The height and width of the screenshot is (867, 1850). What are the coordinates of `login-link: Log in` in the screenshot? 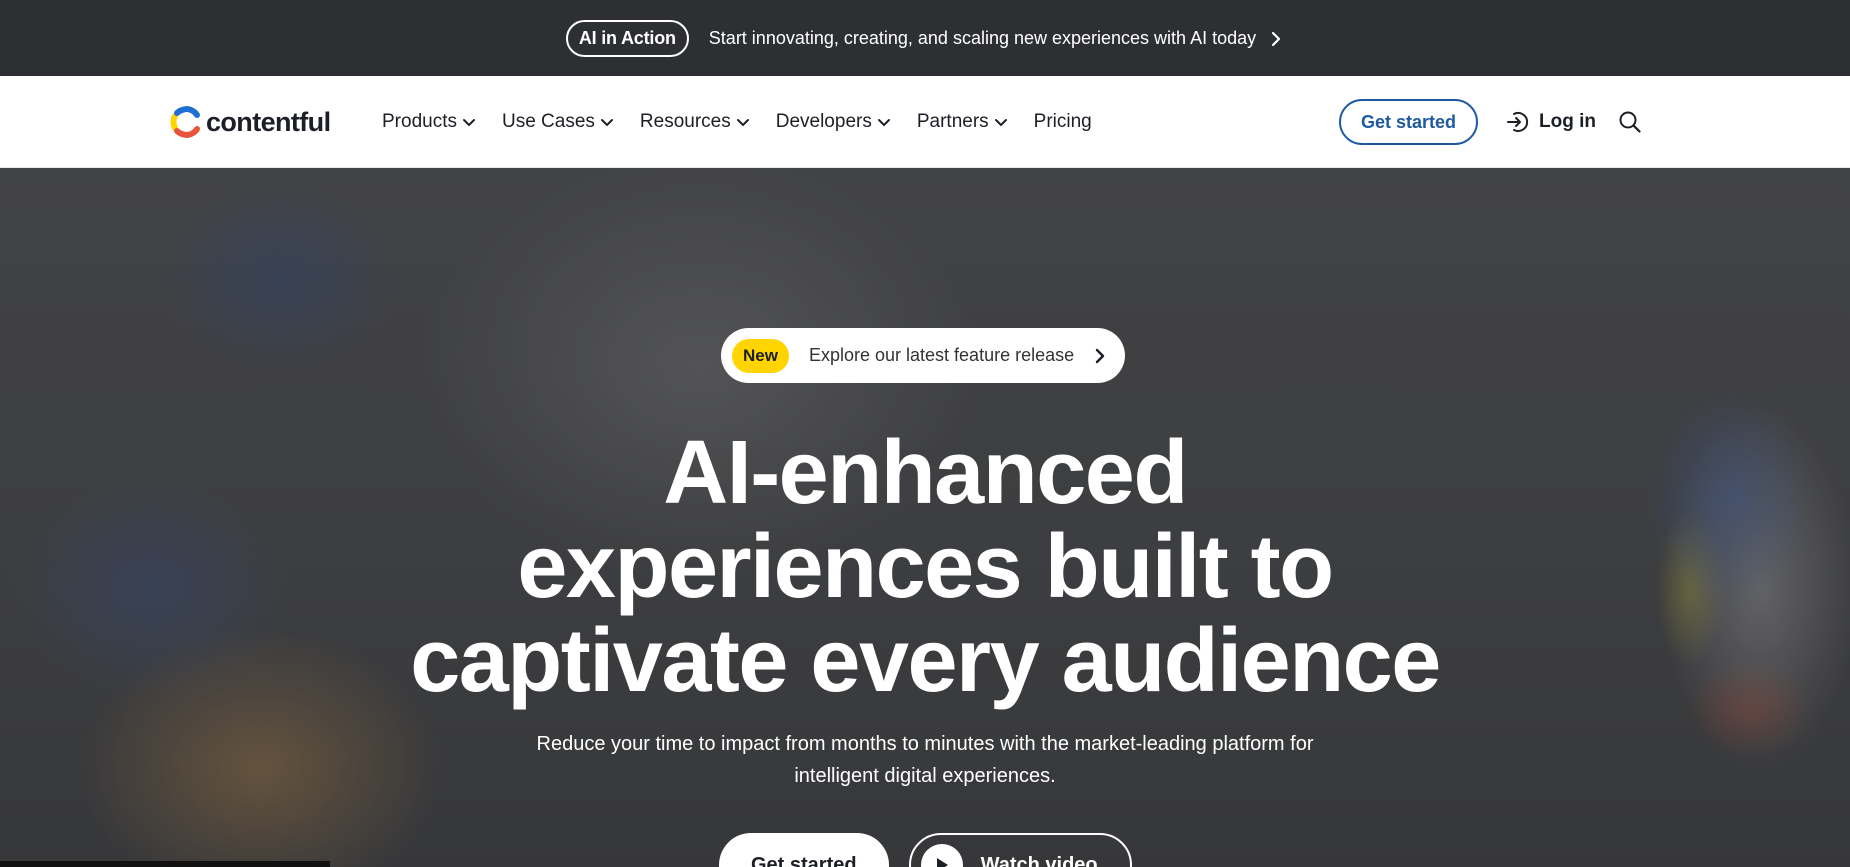 It's located at (1550, 122).